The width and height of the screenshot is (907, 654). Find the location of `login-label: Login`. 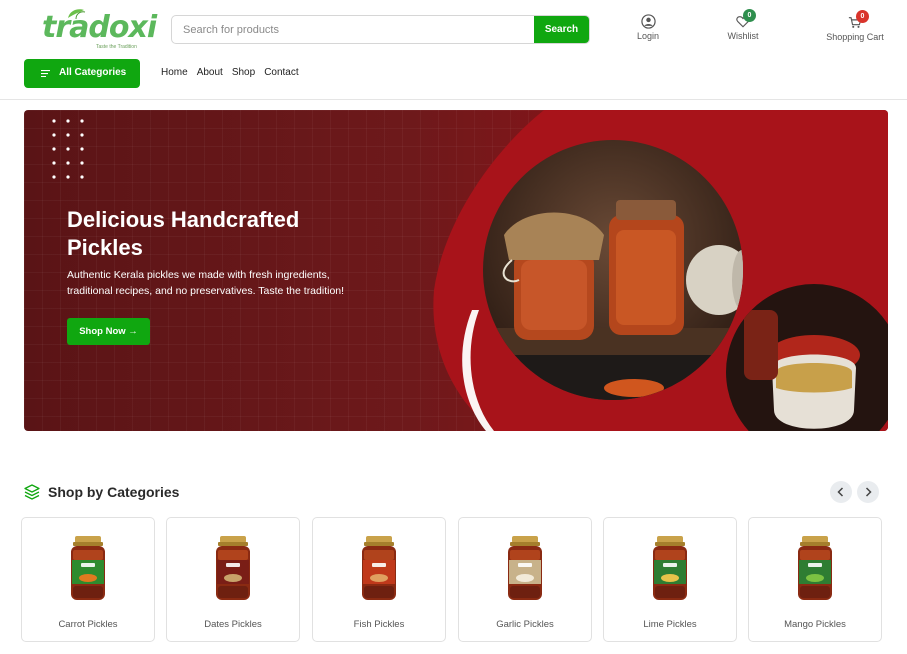

login-label: Login is located at coordinates (648, 36).